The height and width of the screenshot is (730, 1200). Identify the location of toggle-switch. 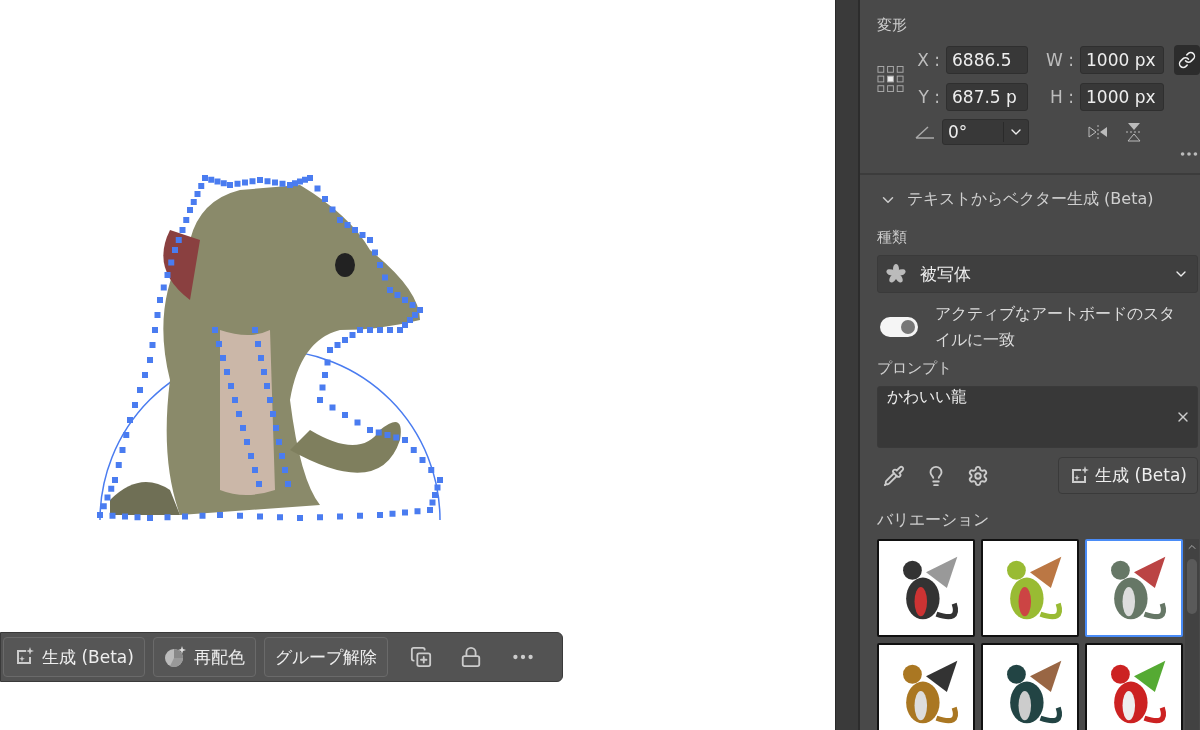
(899, 327).